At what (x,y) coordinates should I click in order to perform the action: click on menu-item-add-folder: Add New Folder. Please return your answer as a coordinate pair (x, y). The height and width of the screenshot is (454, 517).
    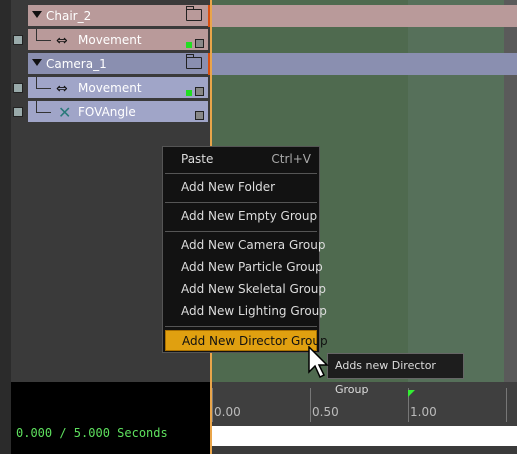
    Looking at the image, I should click on (241, 187).